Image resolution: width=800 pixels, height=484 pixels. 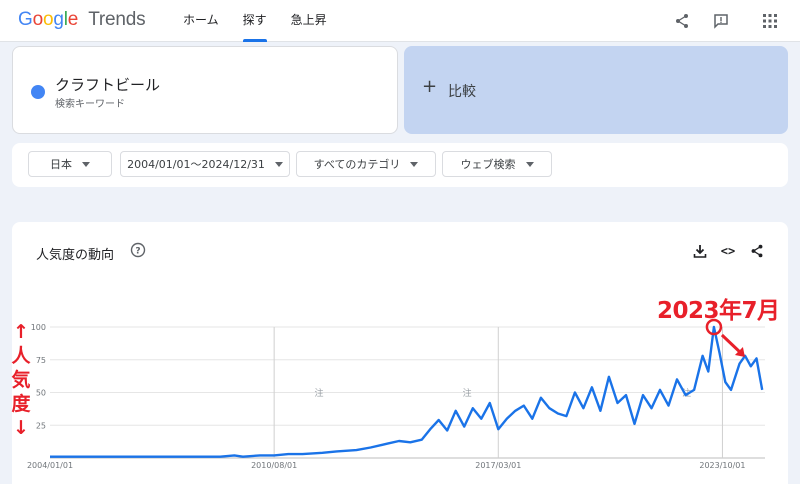 I want to click on x-tick-label: 2023/10/01, so click(x=722, y=465).